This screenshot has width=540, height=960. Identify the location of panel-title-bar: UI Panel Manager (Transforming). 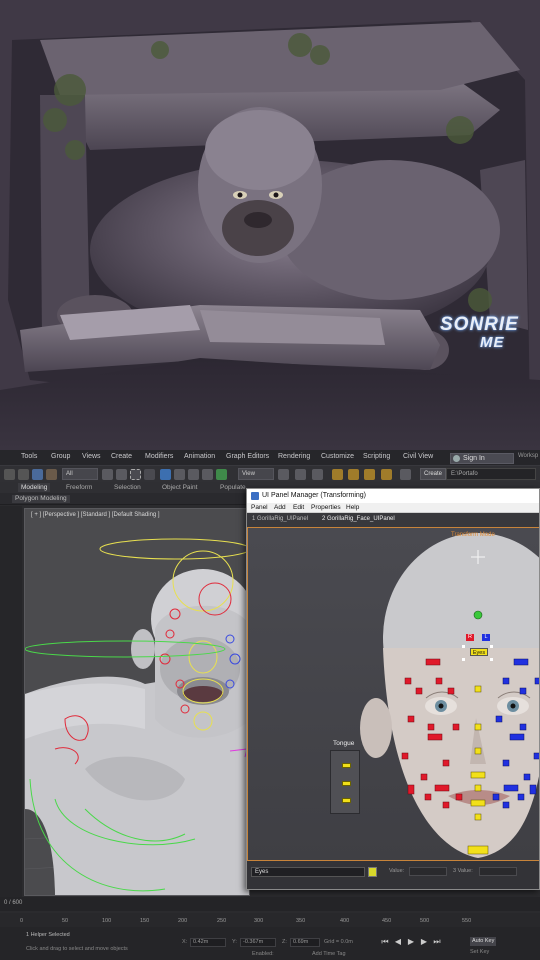
(393, 496).